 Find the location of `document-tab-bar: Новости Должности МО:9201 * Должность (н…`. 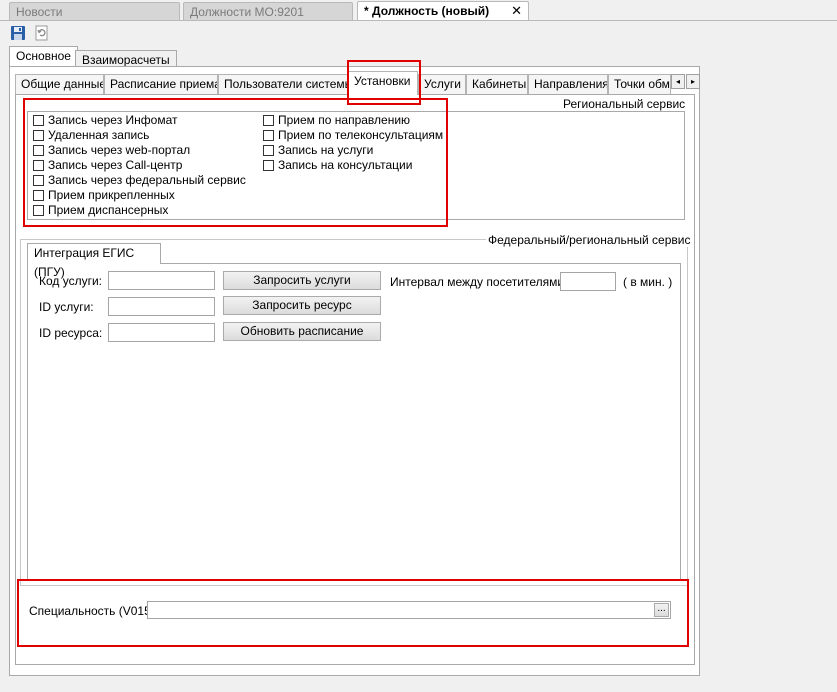

document-tab-bar: Новости Должности МО:9201 * Должность (н… is located at coordinates (418, 10).